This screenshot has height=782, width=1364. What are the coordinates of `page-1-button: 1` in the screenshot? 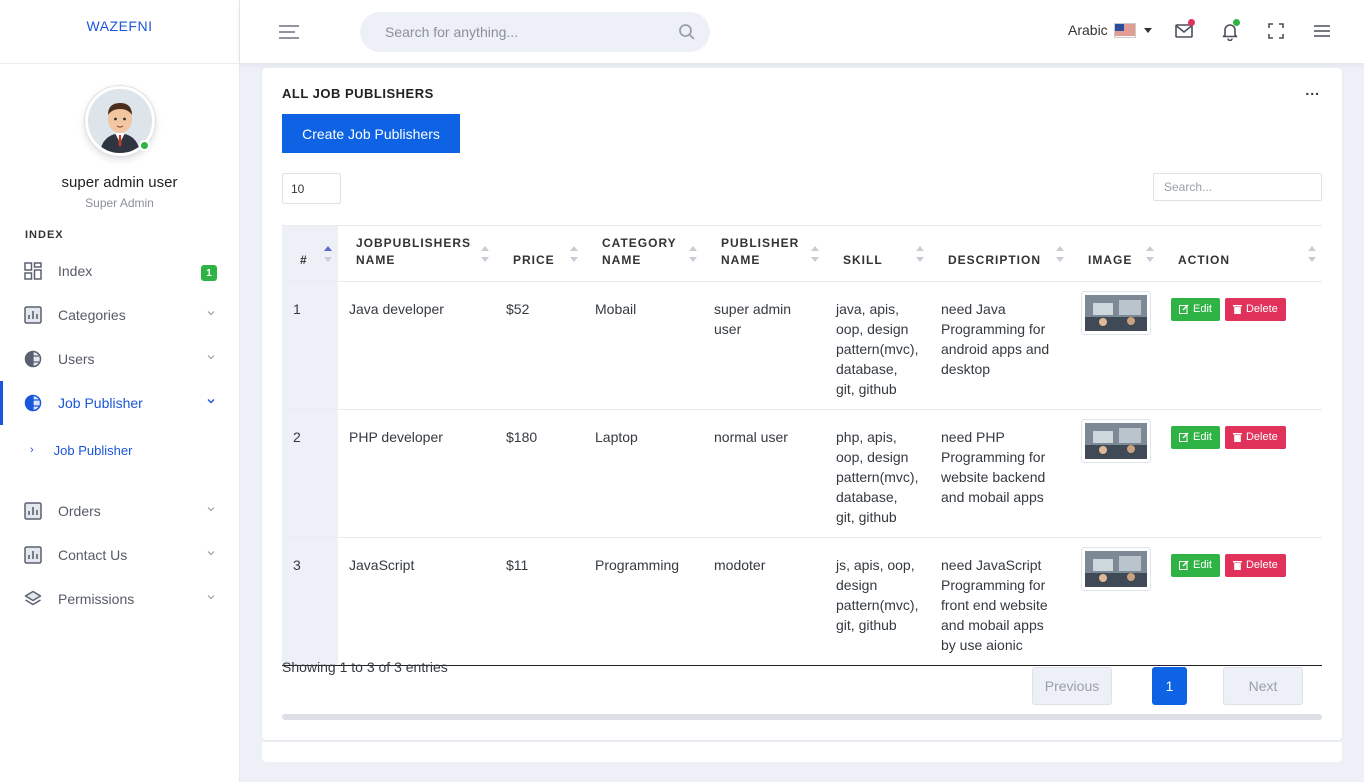 It's located at (1169, 686).